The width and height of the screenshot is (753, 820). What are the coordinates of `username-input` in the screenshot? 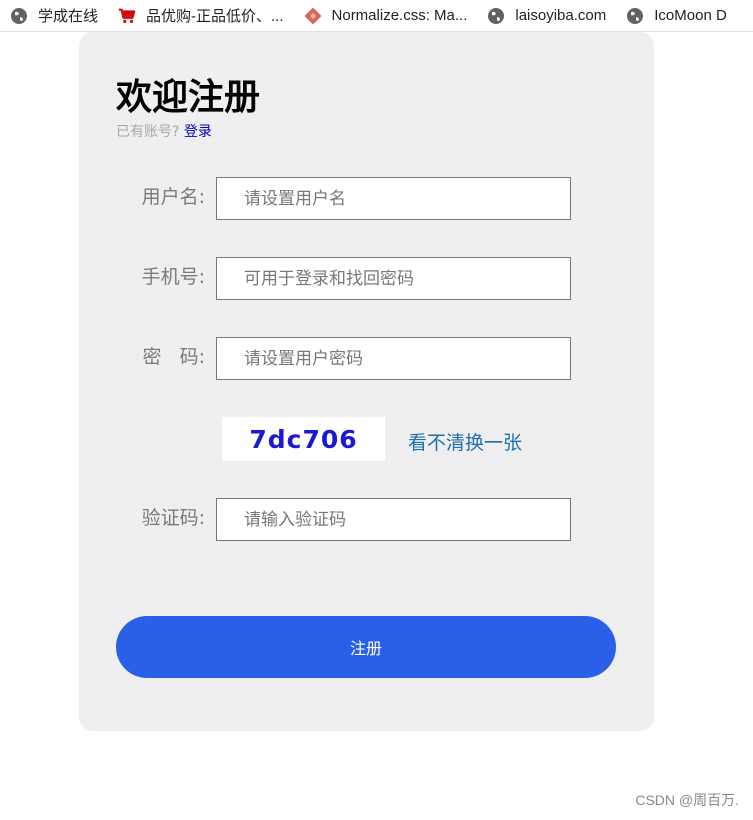 It's located at (393, 198).